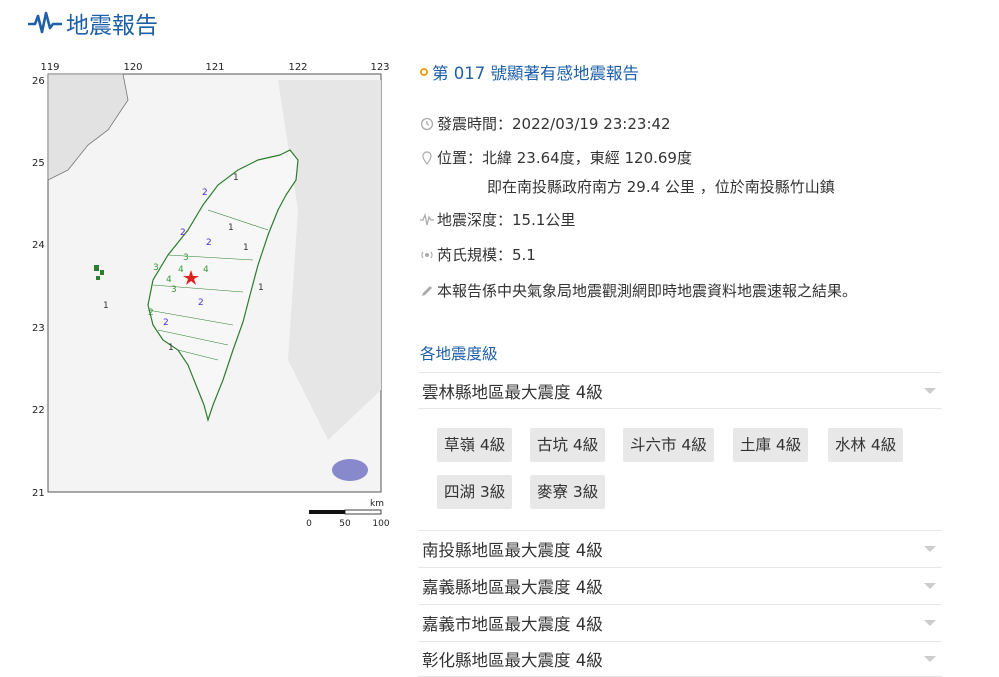  I want to click on region-label: 嘉義市地區最大震度 4級, so click(512, 624).